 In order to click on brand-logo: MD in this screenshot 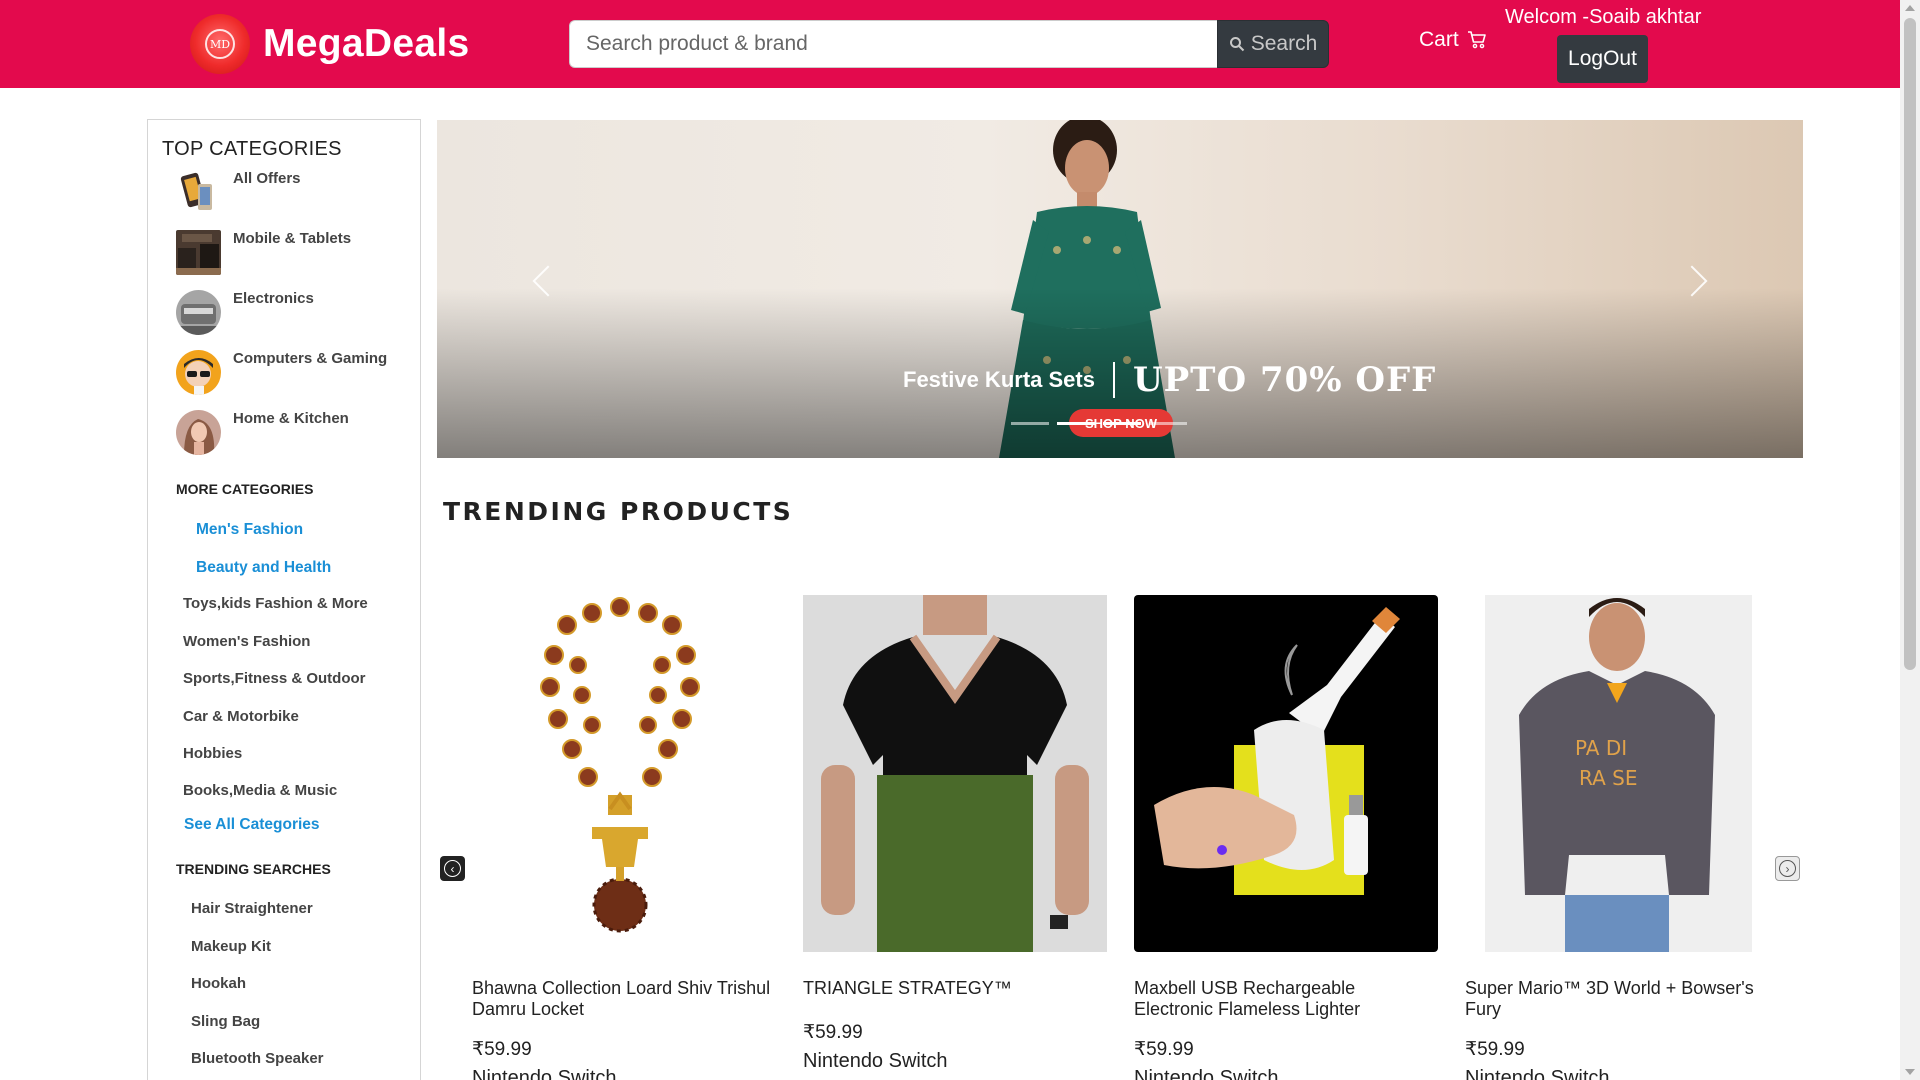, I will do `click(220, 44)`.